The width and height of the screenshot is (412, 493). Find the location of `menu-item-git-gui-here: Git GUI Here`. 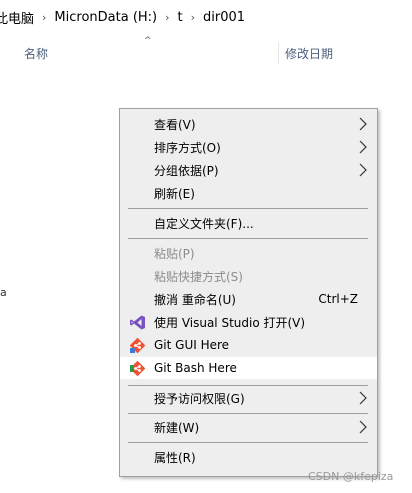

menu-item-git-gui-here: Git GUI Here is located at coordinates (248, 345).